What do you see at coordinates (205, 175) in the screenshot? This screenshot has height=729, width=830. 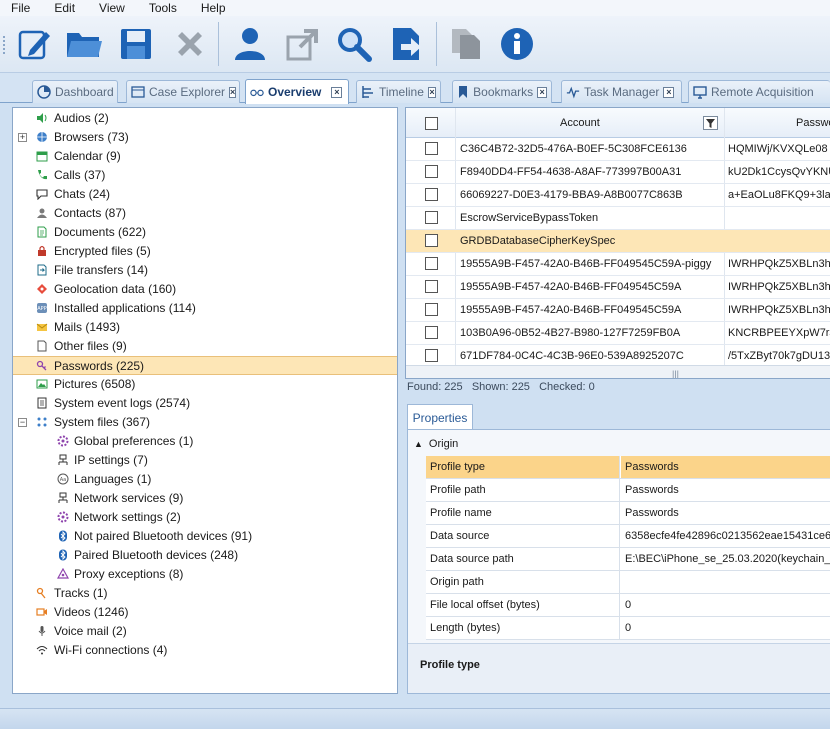 I see `tree-item: Calls (37)` at bounding box center [205, 175].